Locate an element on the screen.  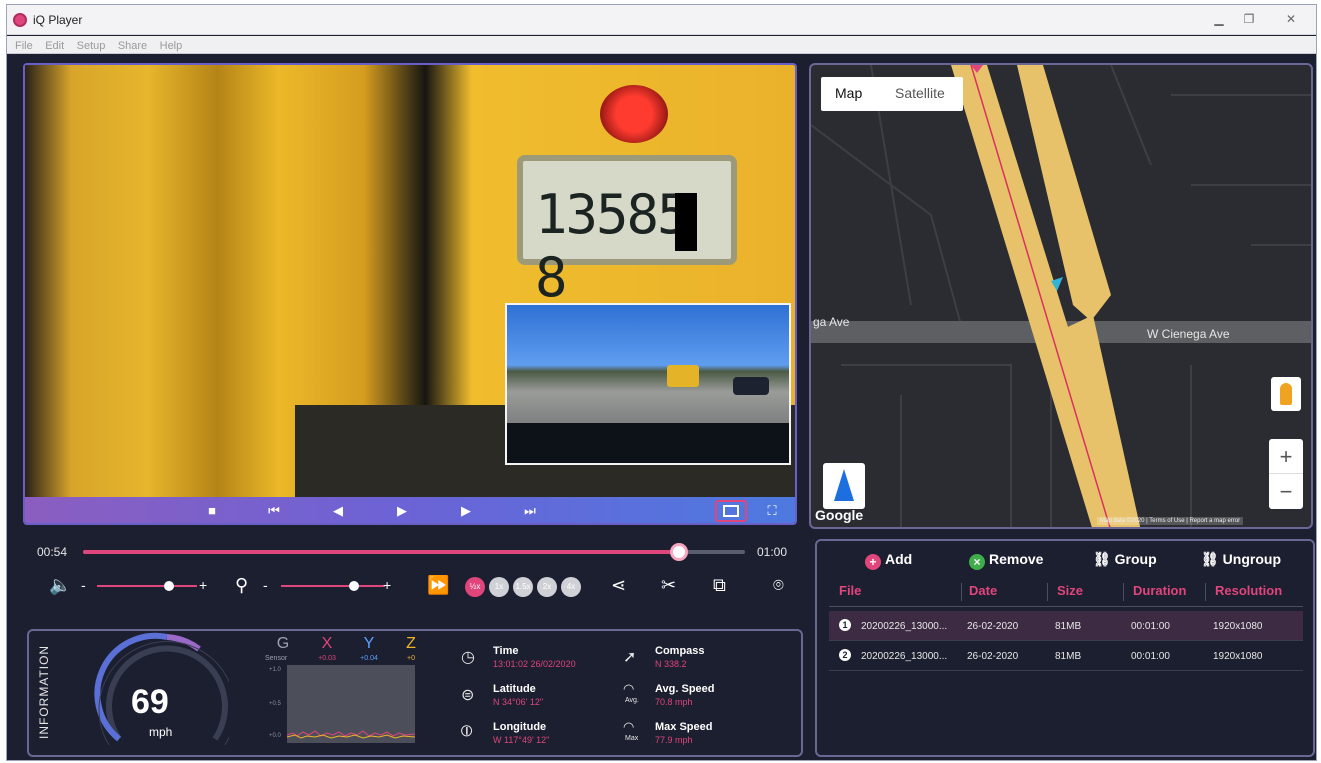
header-resolution: Resolution is located at coordinates (1248, 590).